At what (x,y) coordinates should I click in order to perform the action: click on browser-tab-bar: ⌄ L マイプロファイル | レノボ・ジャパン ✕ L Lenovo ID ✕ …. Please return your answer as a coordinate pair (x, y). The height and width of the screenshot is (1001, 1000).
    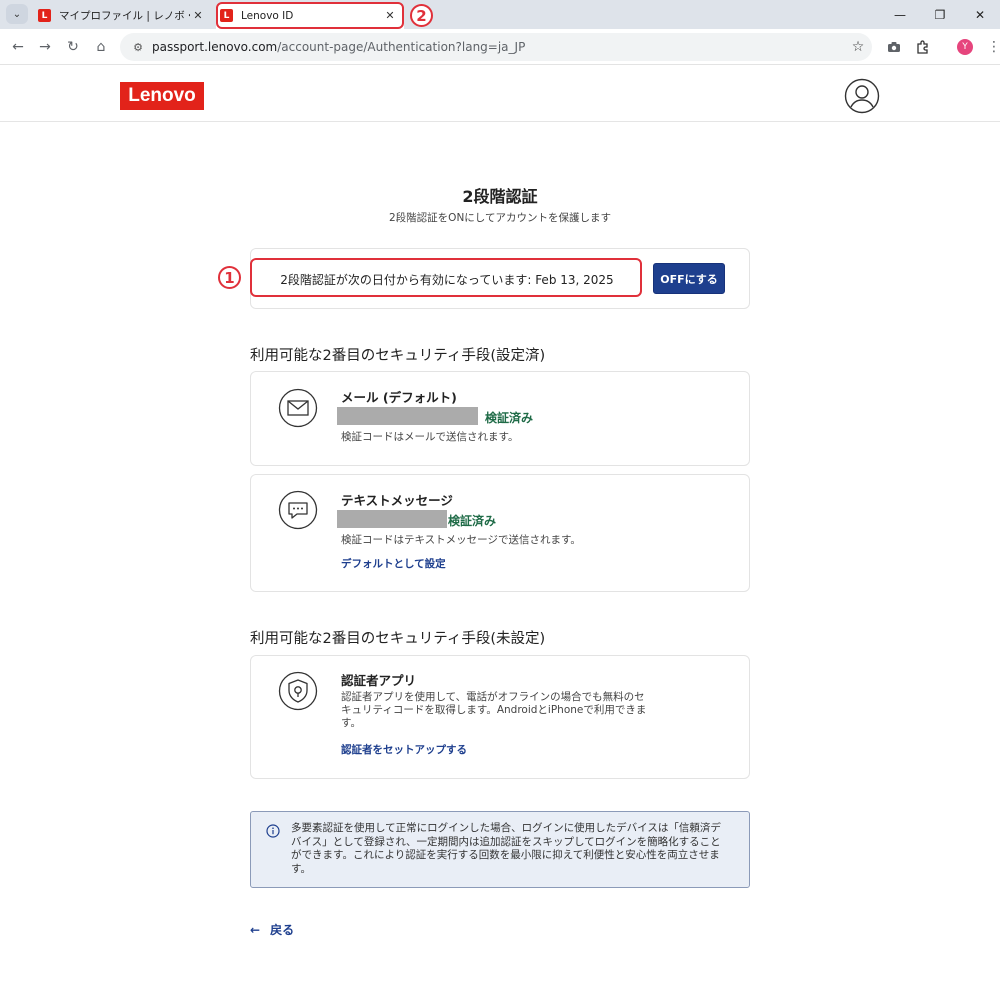
    Looking at the image, I should click on (500, 14).